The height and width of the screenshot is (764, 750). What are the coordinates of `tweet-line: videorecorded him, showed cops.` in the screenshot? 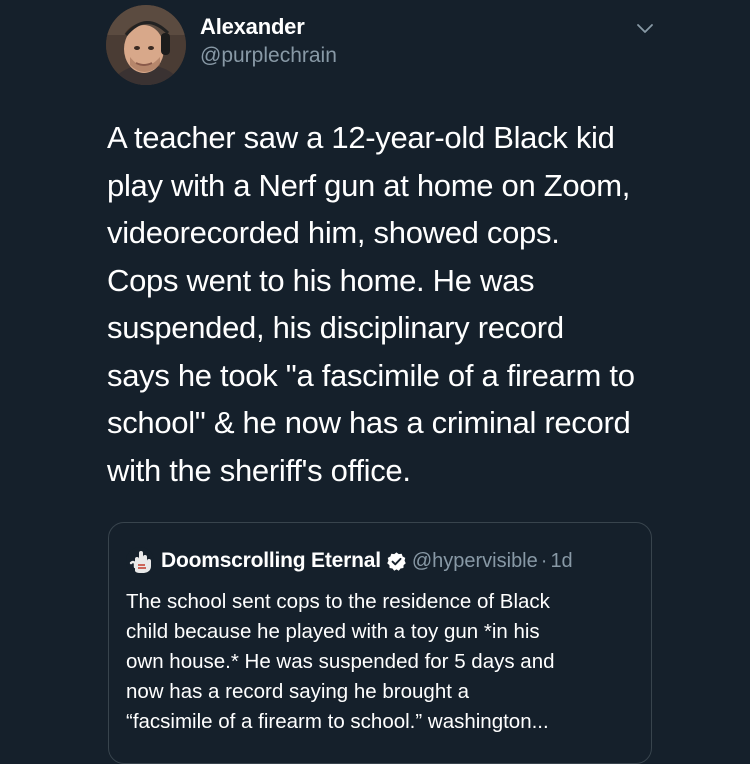 It's located at (333, 232).